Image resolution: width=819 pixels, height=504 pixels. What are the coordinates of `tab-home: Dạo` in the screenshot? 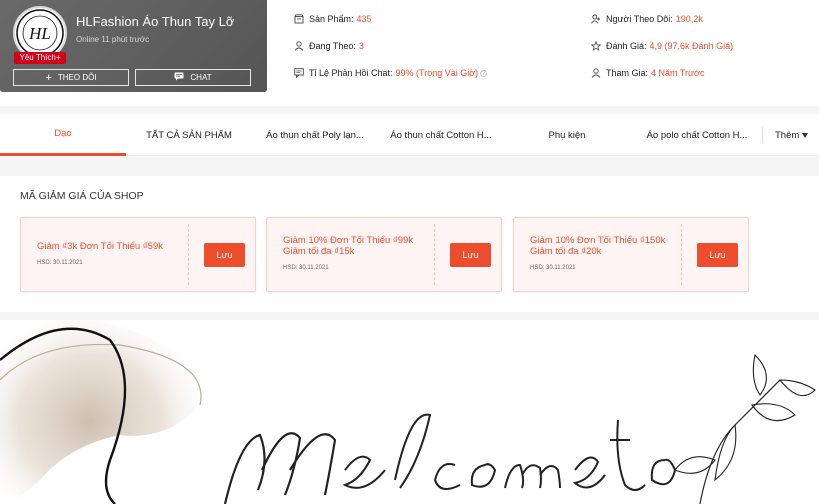 It's located at (63, 135).